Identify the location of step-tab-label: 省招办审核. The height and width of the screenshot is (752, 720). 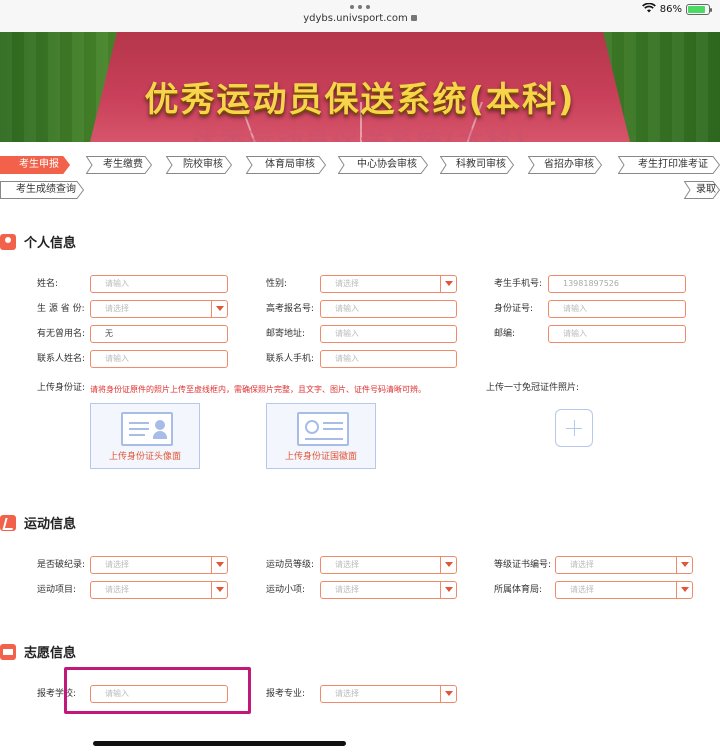
(569, 164).